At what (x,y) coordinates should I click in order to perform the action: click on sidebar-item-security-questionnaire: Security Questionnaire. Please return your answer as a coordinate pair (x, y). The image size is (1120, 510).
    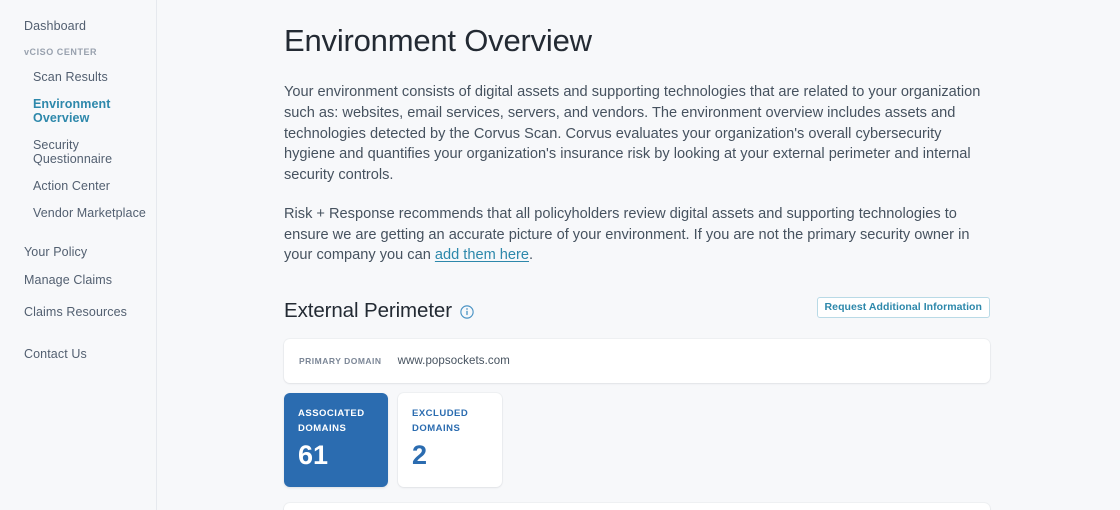
    Looking at the image, I should click on (78, 151).